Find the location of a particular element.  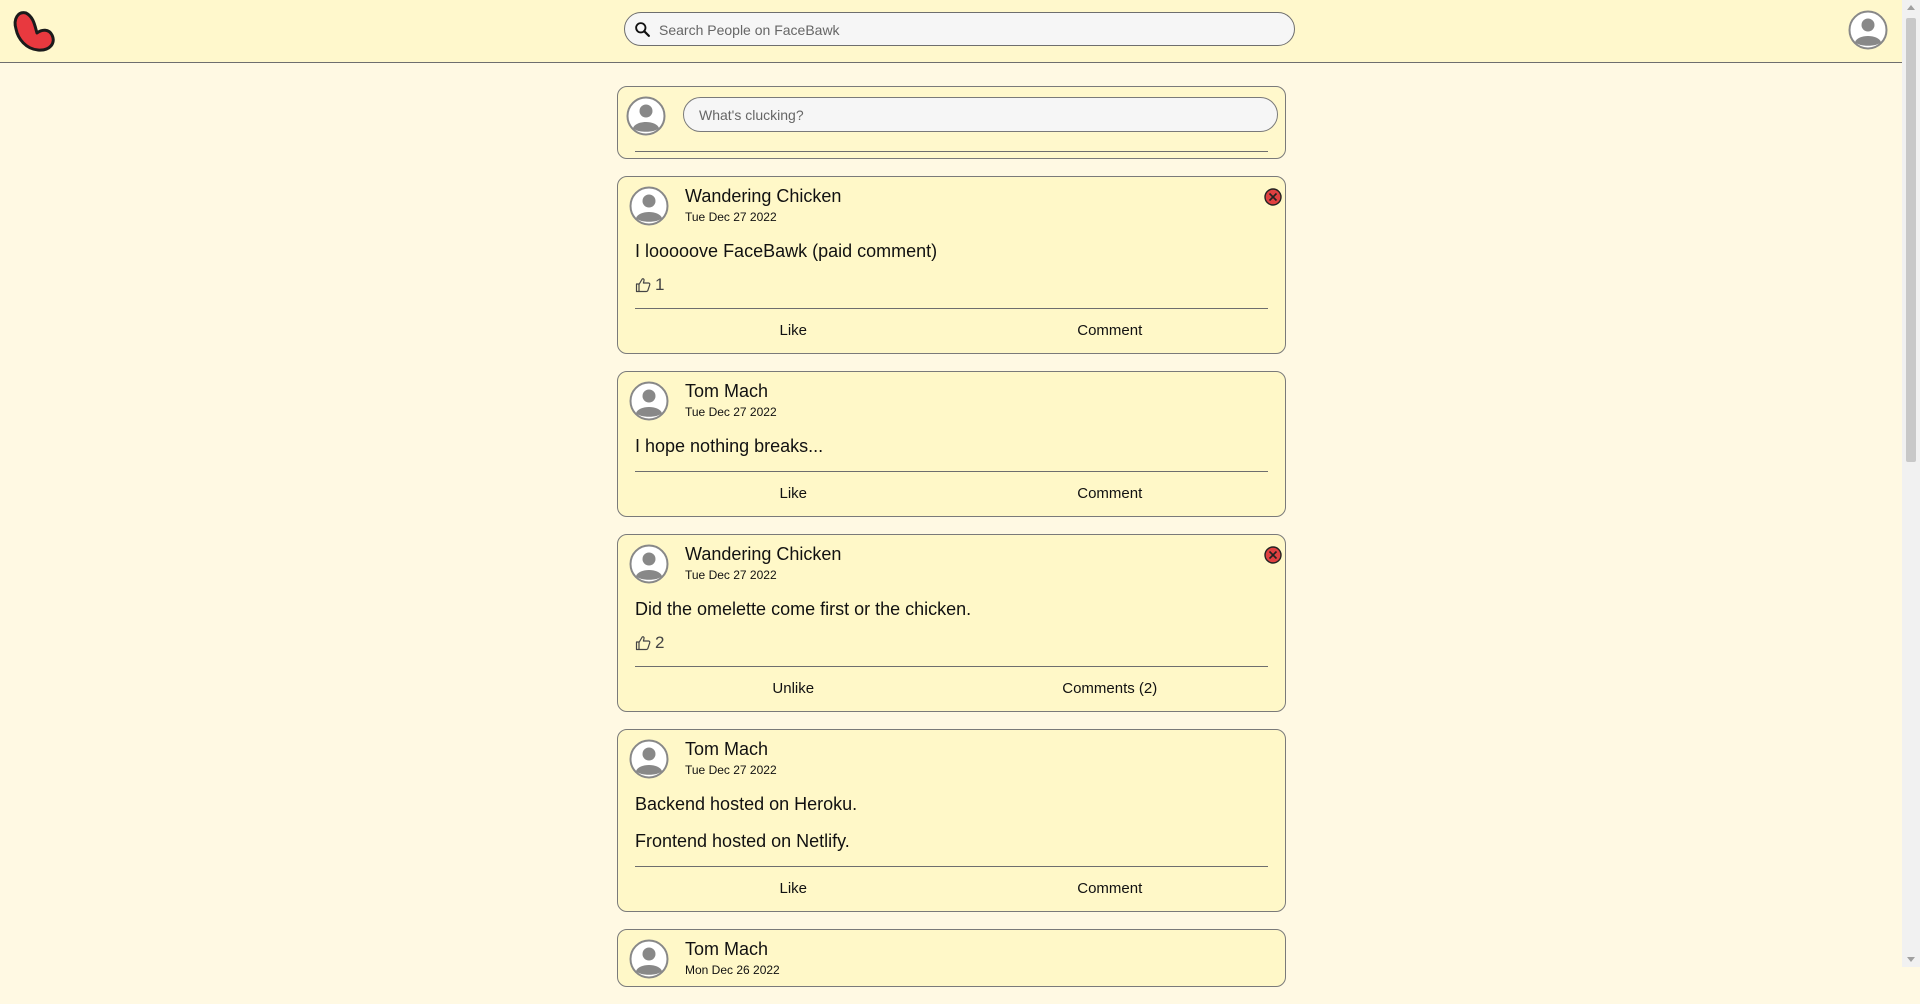

comment-button: Comments (2) is located at coordinates (1110, 689).